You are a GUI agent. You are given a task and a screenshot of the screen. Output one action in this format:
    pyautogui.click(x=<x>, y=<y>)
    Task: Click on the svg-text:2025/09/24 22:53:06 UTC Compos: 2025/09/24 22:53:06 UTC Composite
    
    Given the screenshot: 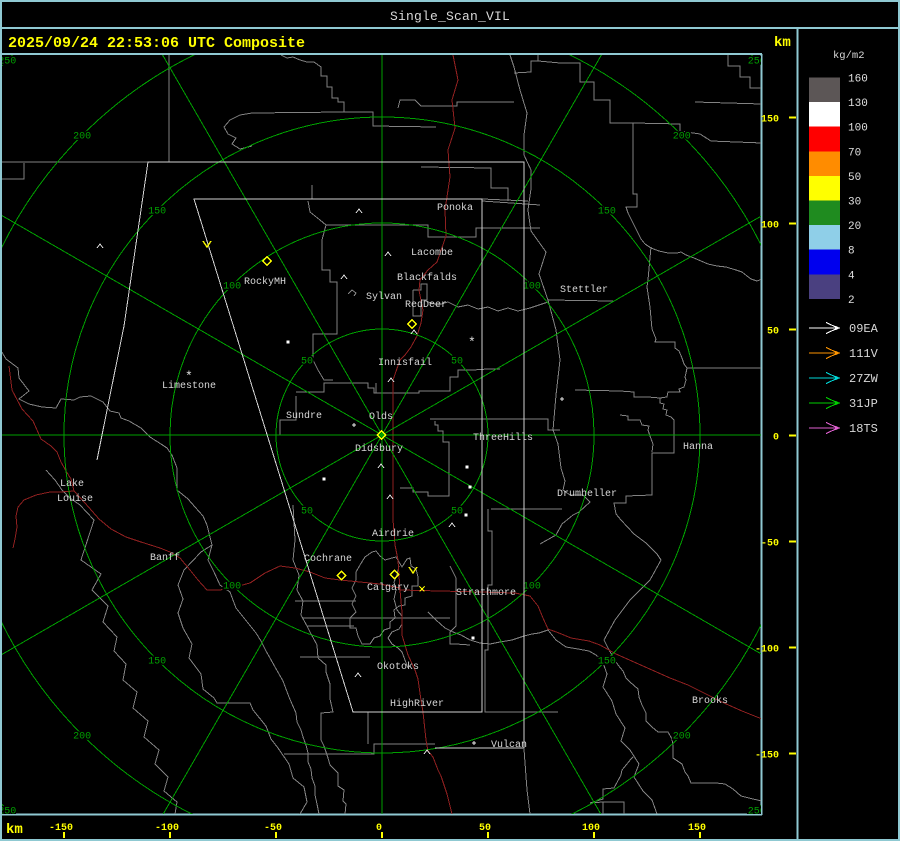 What is the action you would take?
    pyautogui.click(x=156, y=43)
    